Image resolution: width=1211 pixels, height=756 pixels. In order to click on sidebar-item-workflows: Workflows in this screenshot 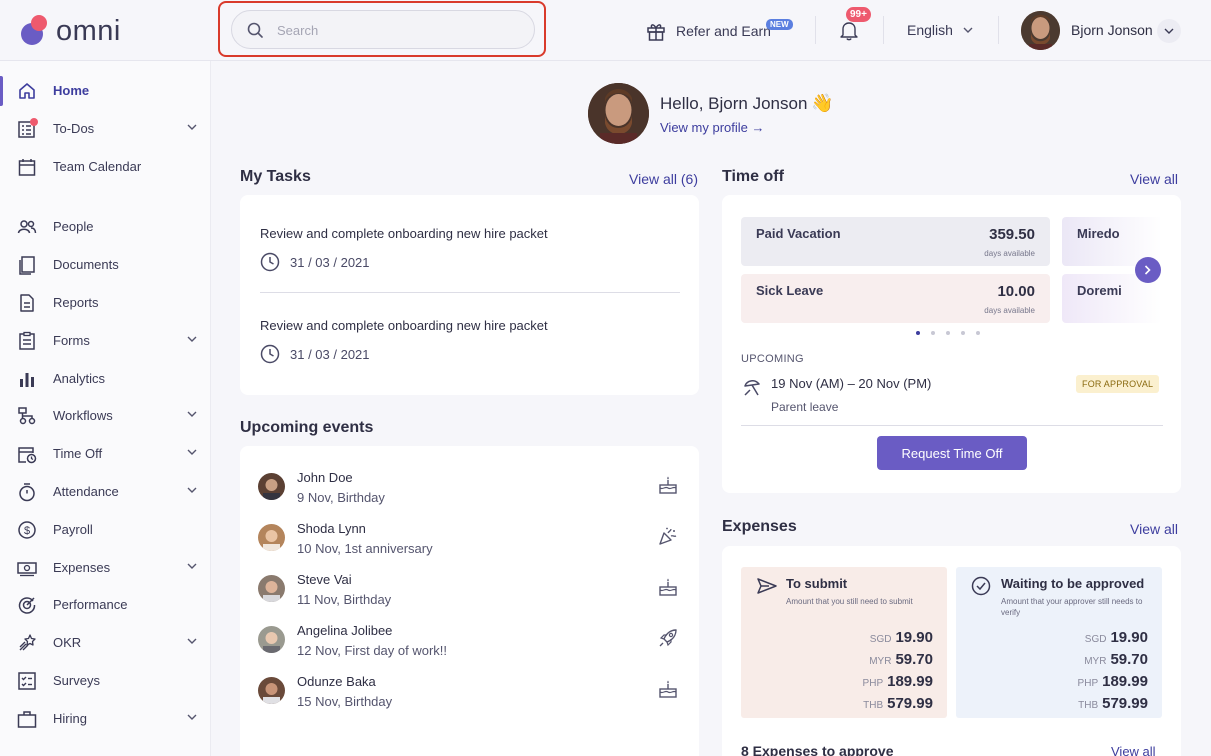, I will do `click(105, 416)`.